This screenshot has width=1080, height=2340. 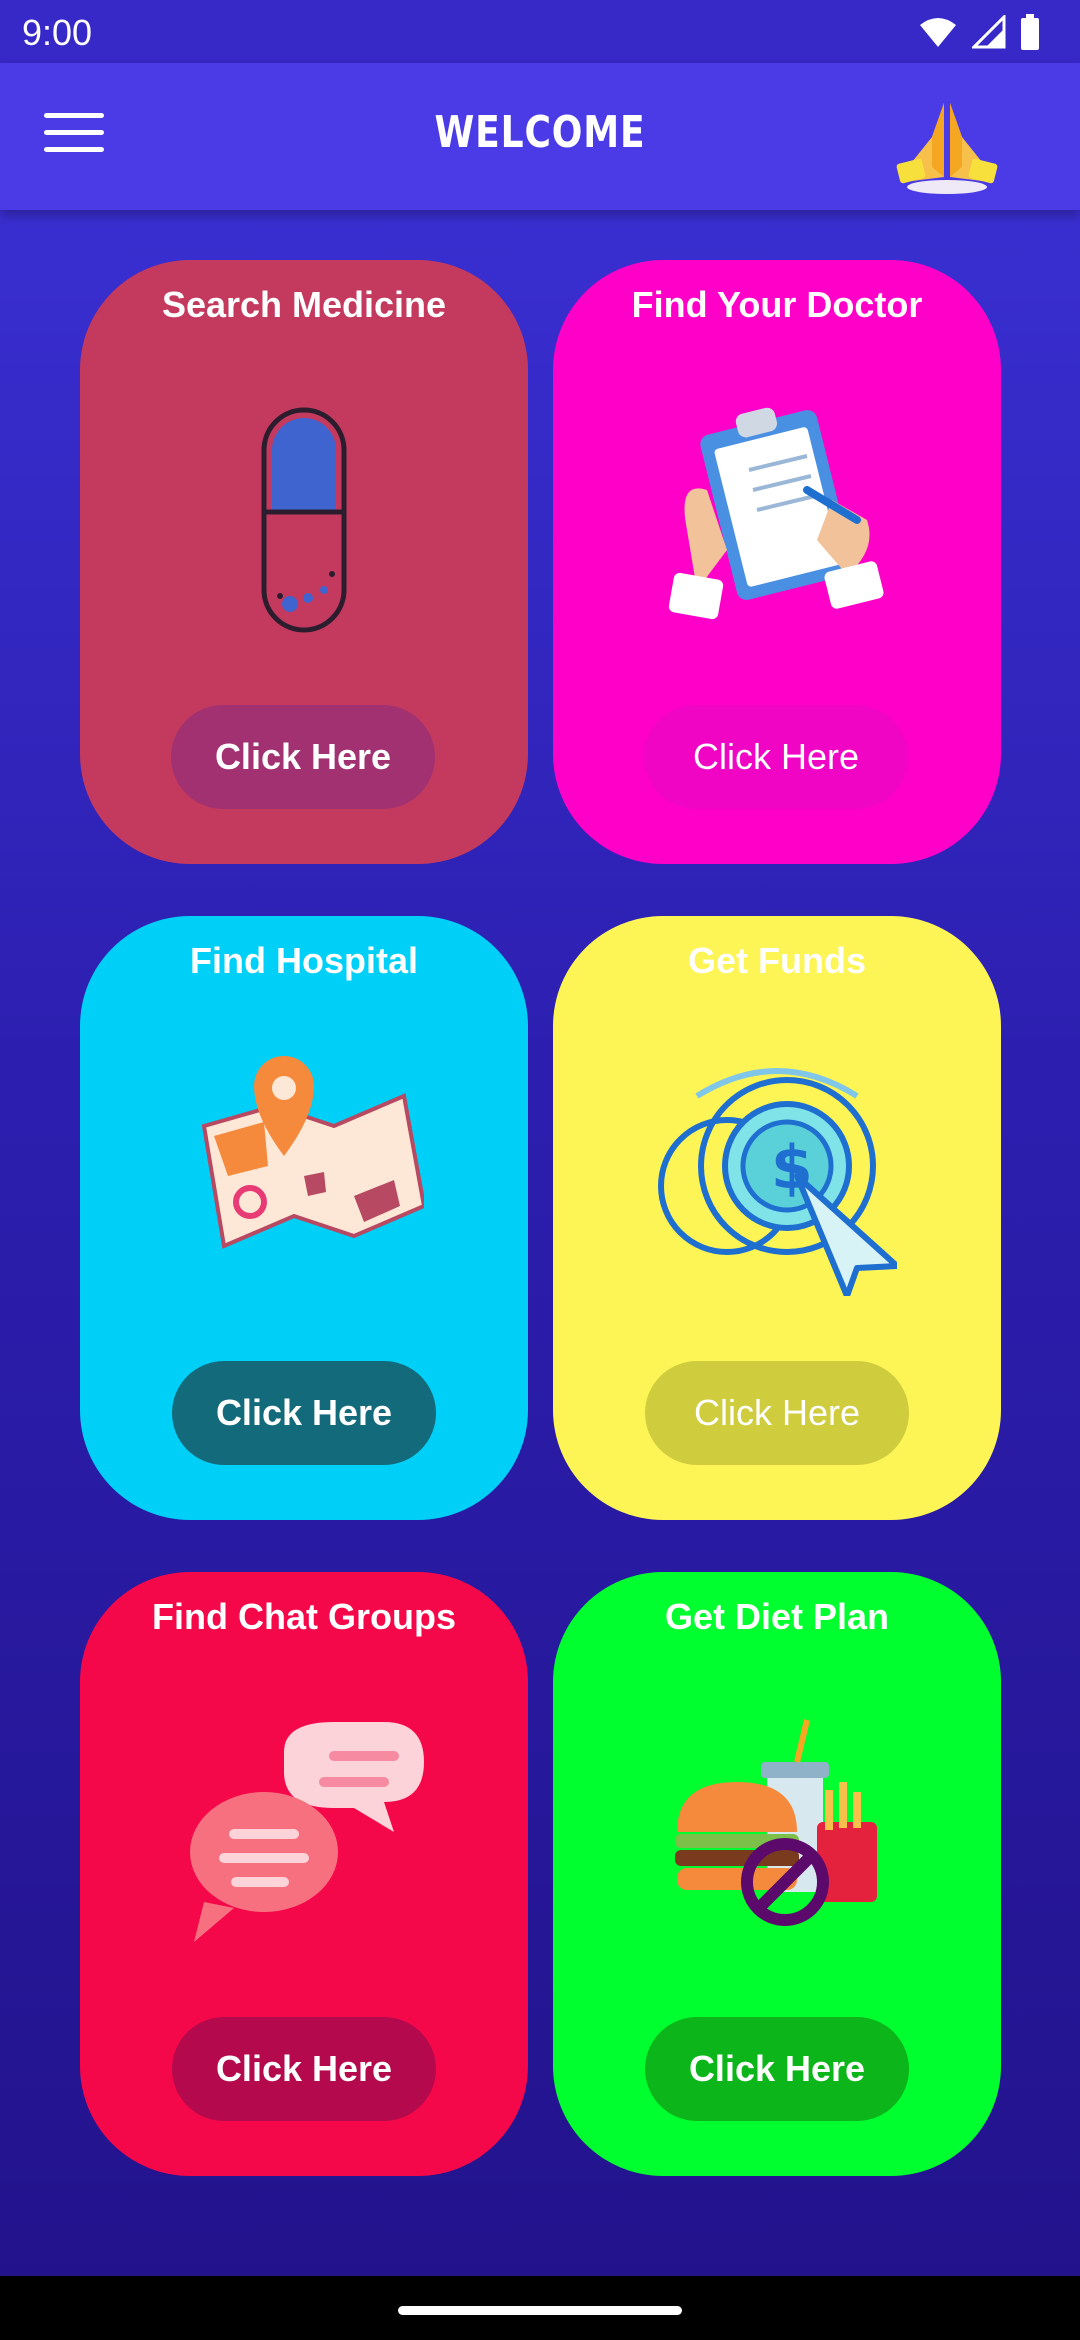 What do you see at coordinates (304, 960) in the screenshot?
I see `card-title: Find Hospital` at bounding box center [304, 960].